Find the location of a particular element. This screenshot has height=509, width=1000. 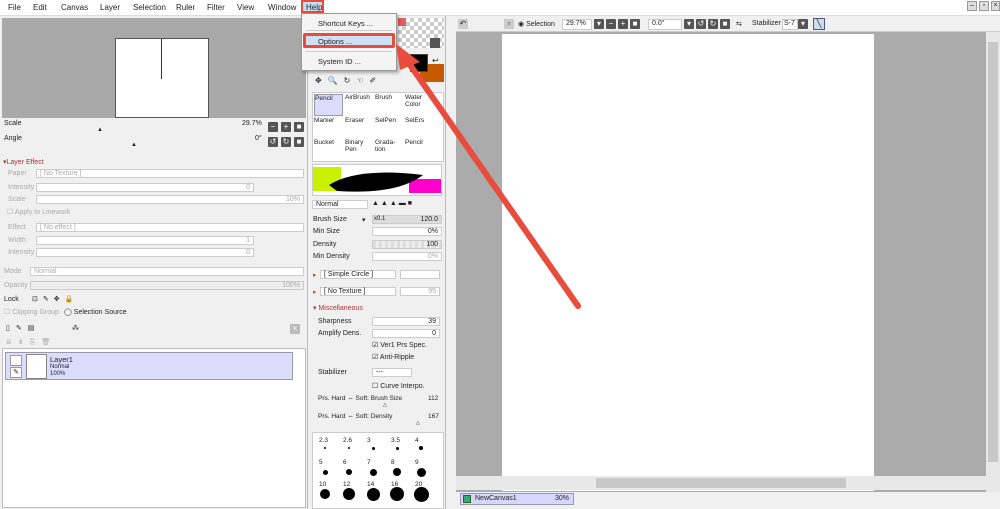

brush-shape-select: [ Simple Circle ] is located at coordinates (358, 274).